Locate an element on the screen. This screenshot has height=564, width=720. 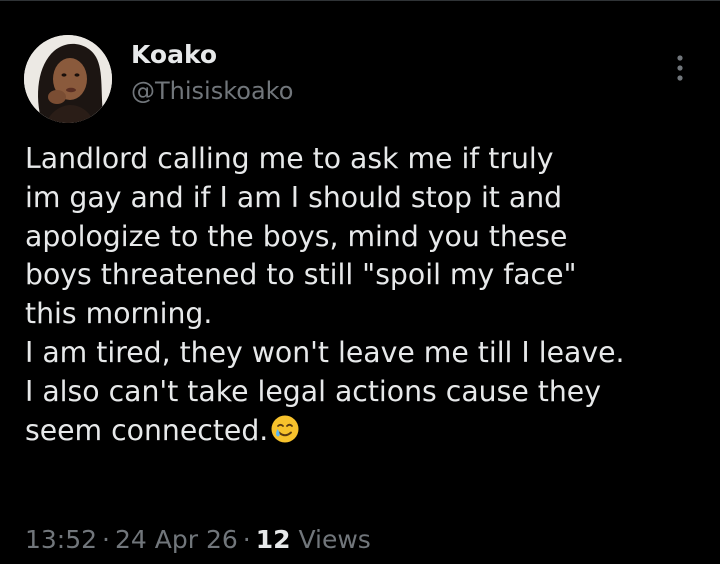
tweet-time: 13:52 is located at coordinates (61, 539).